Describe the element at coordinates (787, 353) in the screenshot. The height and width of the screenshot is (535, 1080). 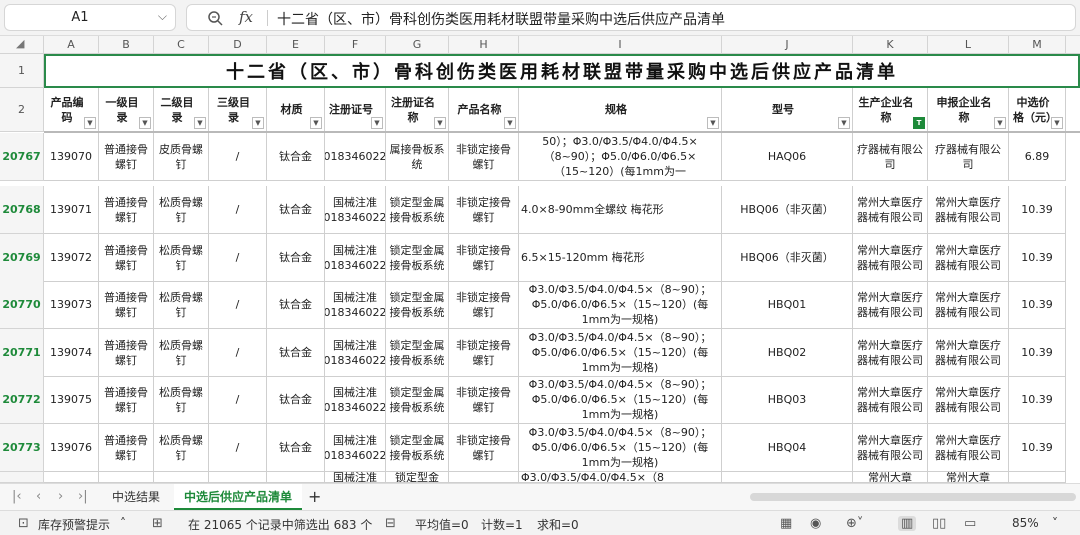
I see `table-cell: HBQ02` at that location.